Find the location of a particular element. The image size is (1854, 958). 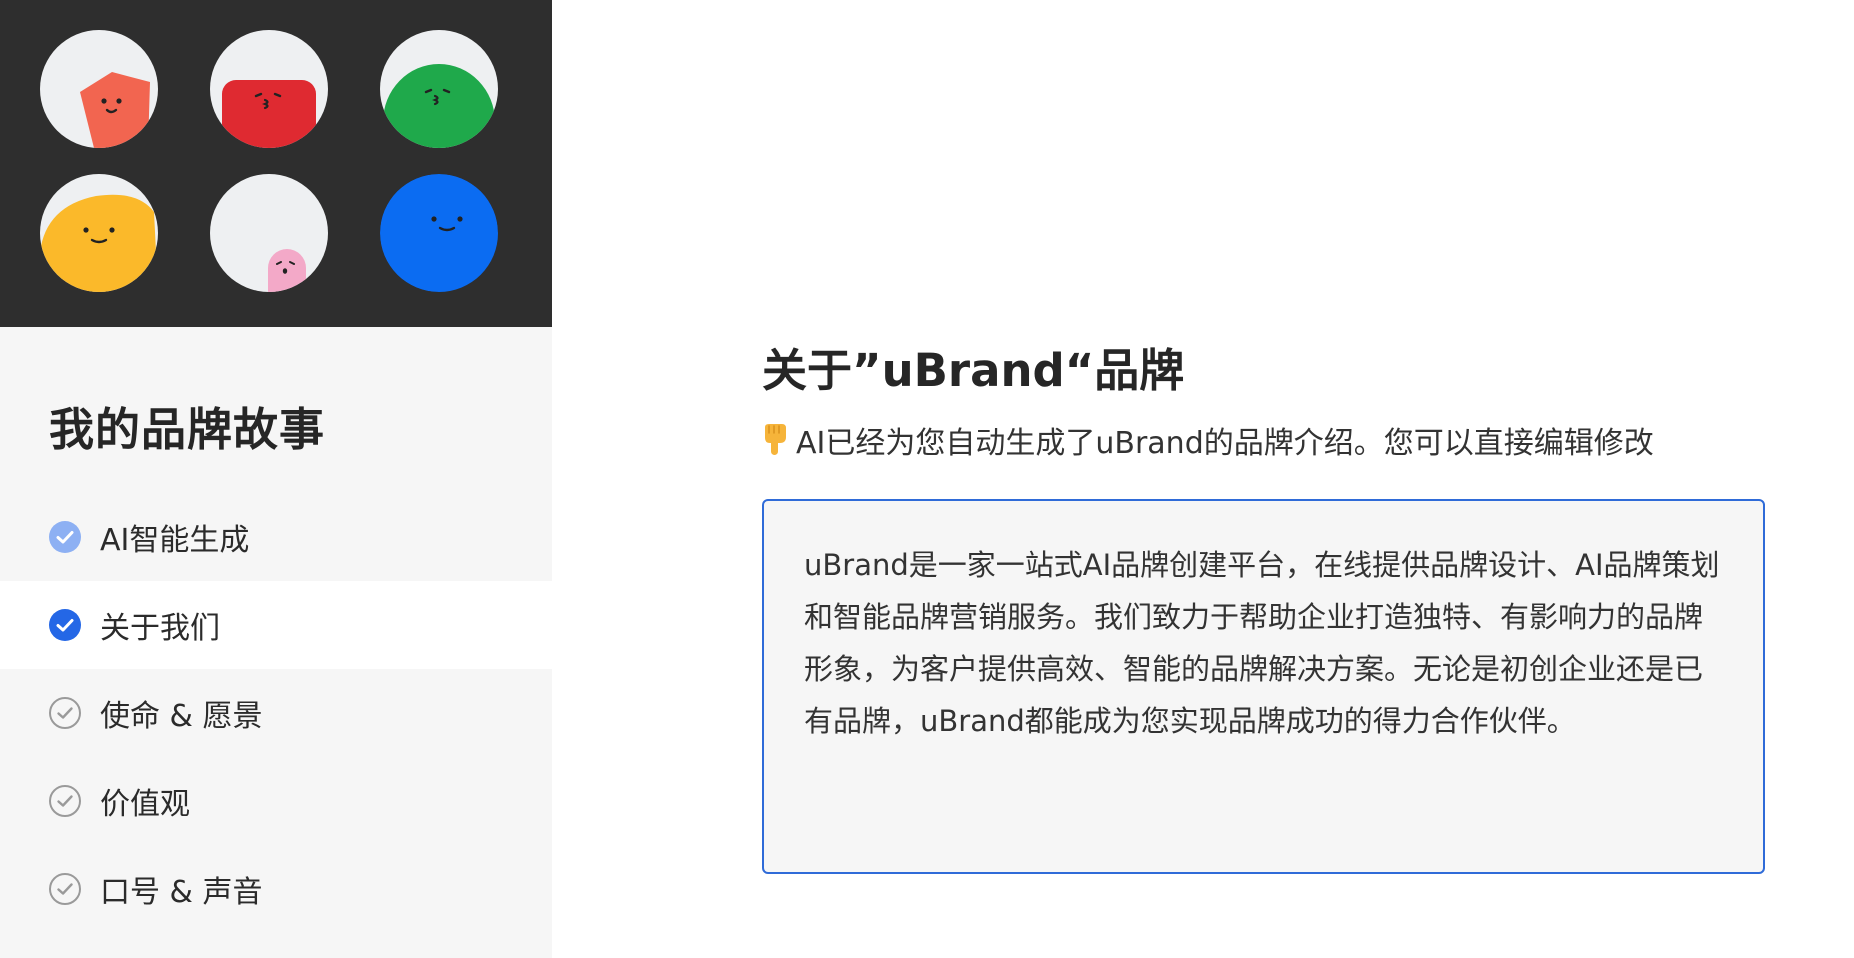

nav-item-label: 口号 & 声音 is located at coordinates (181, 892).